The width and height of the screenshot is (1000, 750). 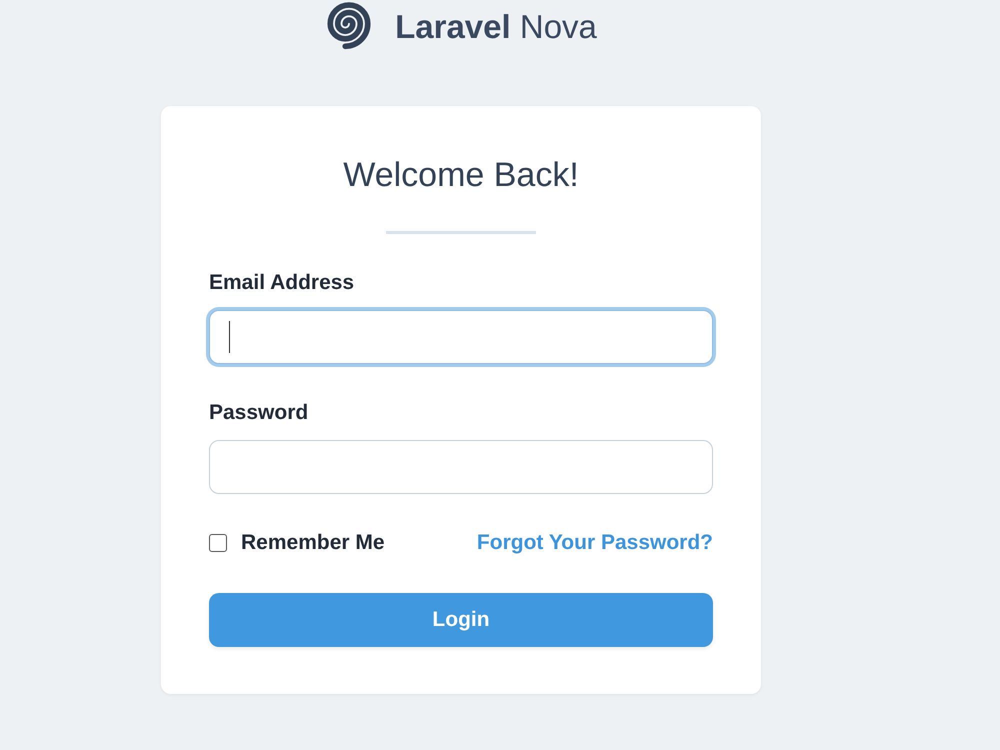 I want to click on remember-checkbox, so click(x=218, y=543).